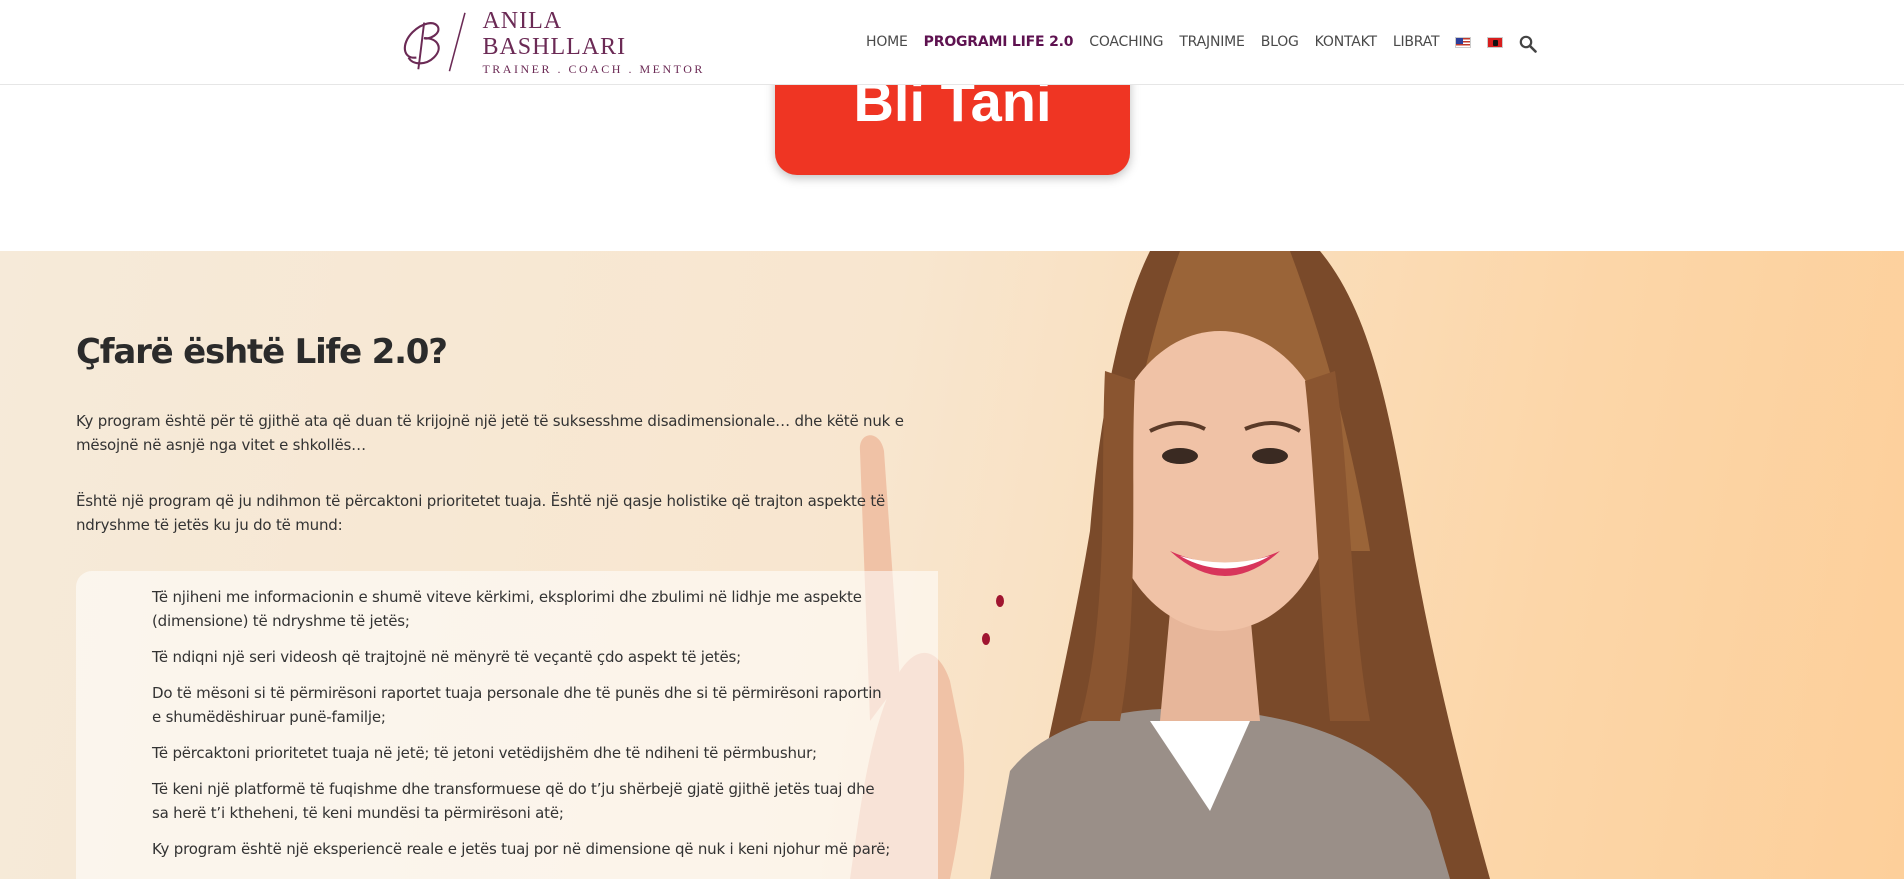 This screenshot has height=879, width=1904. I want to click on site-logo: ANILA BASHLLARI TRAINER . COACH . MENTOR, so click(550, 42).